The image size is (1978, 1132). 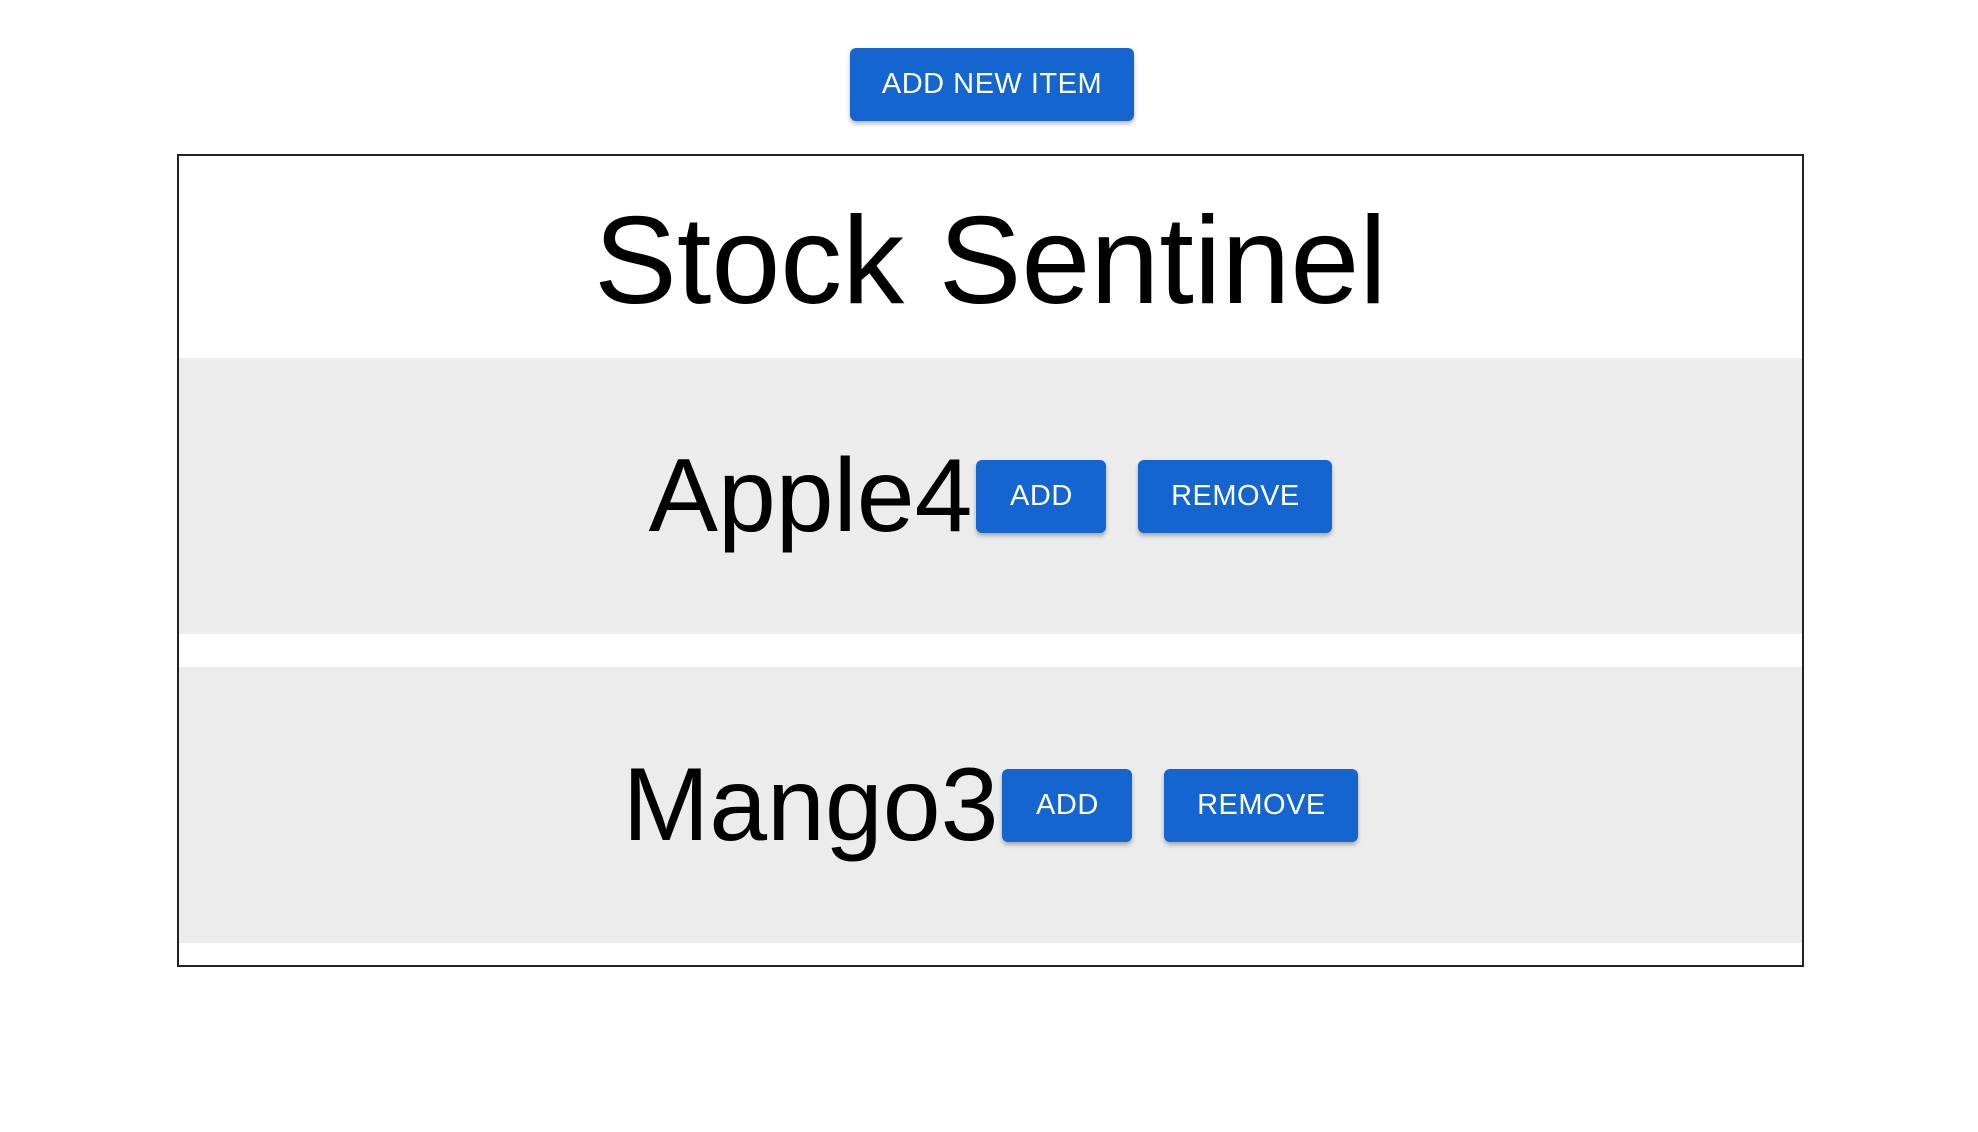 What do you see at coordinates (990, 261) in the screenshot?
I see `page-title: Stock Sentinel` at bounding box center [990, 261].